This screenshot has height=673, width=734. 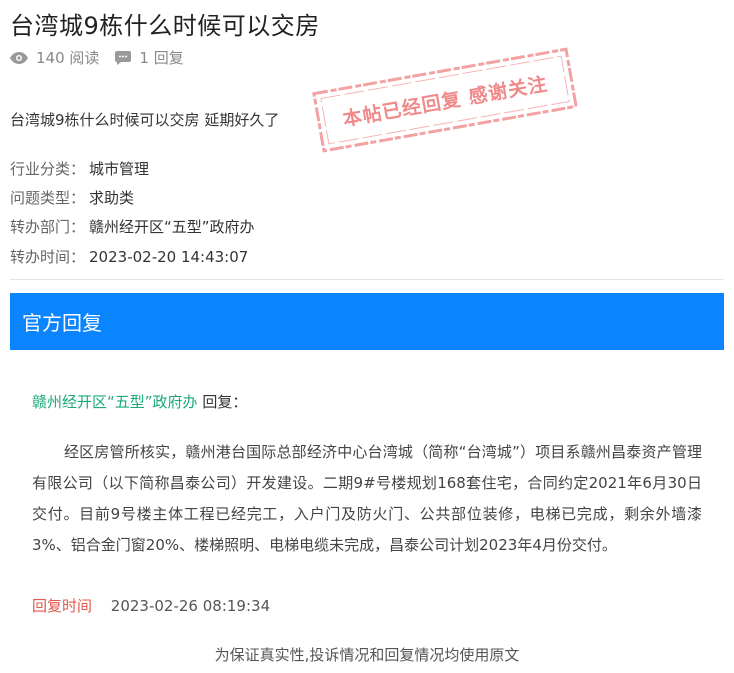 What do you see at coordinates (48, 169) in the screenshot?
I see `info-label: 行业分类：` at bounding box center [48, 169].